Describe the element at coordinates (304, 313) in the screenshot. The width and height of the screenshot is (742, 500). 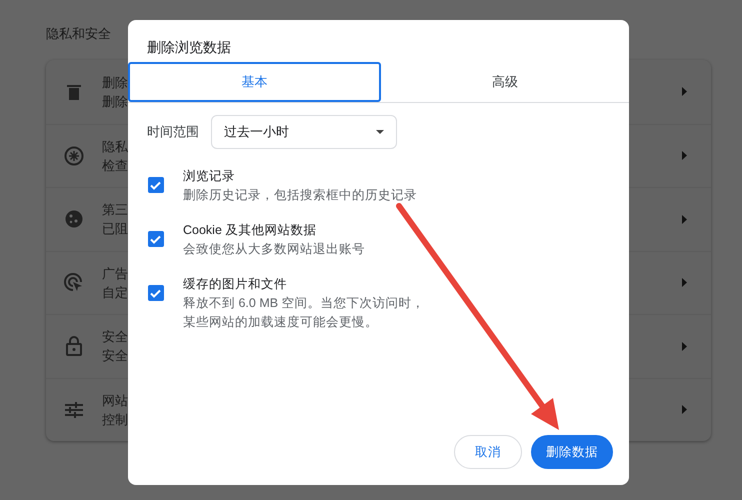
I see `option-description: 释放不到 6.0 MB 空间。当您下次访问时，某些网站的加载速度可能会更慢。` at that location.